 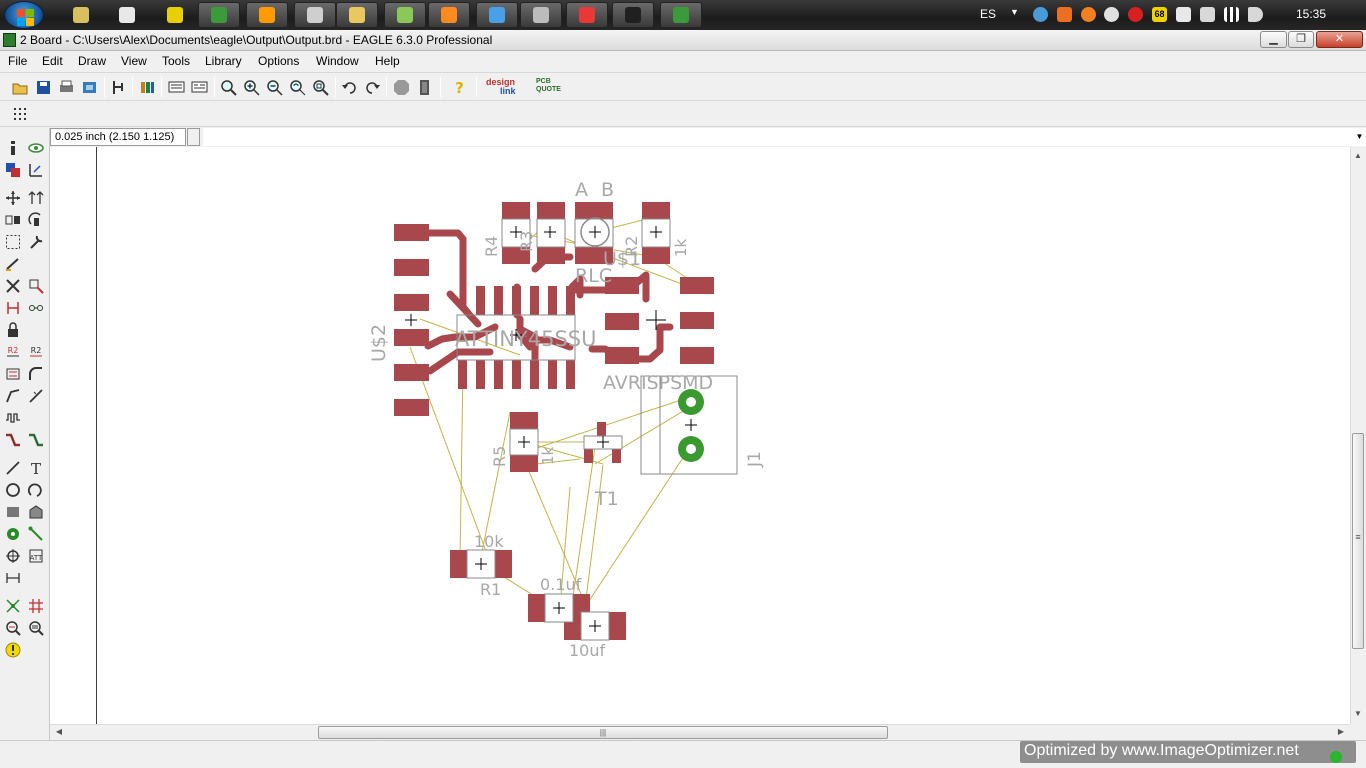 I want to click on rect-icon, so click(x=13, y=512).